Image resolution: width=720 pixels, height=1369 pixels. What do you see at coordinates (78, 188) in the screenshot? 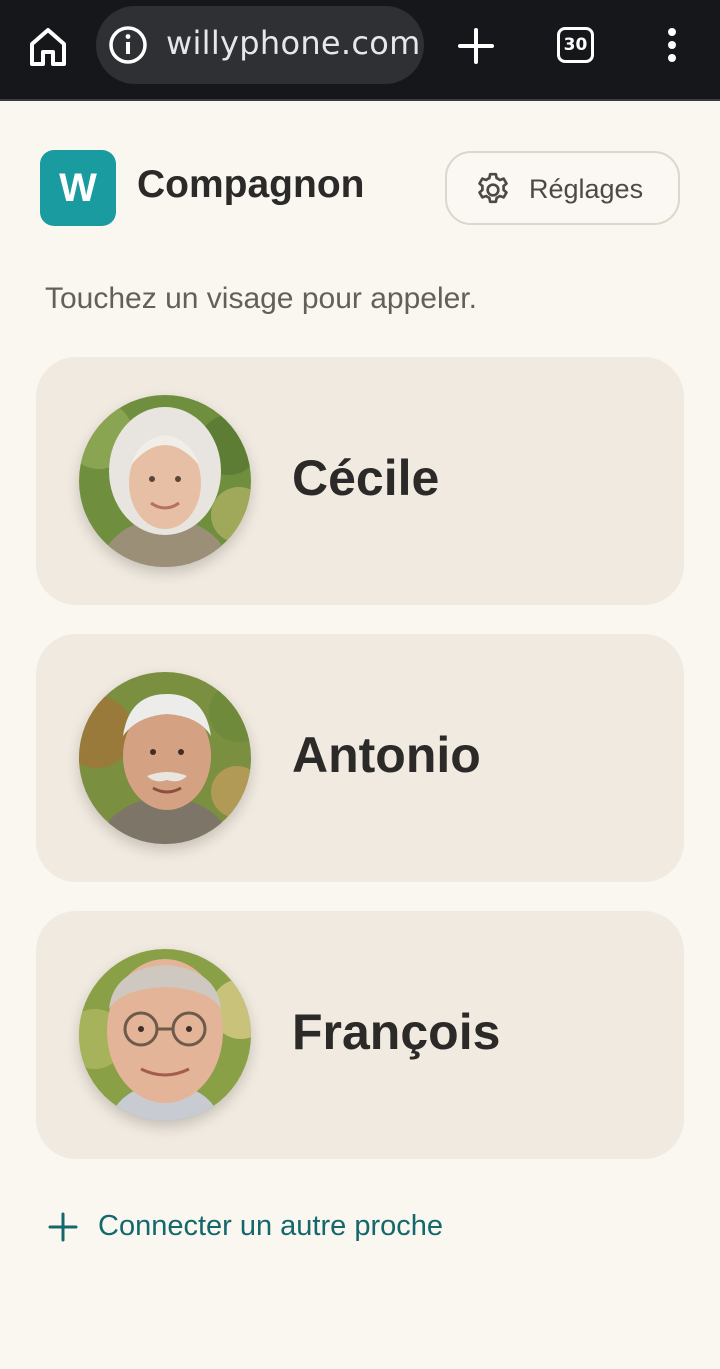
I see `app-logo: W` at bounding box center [78, 188].